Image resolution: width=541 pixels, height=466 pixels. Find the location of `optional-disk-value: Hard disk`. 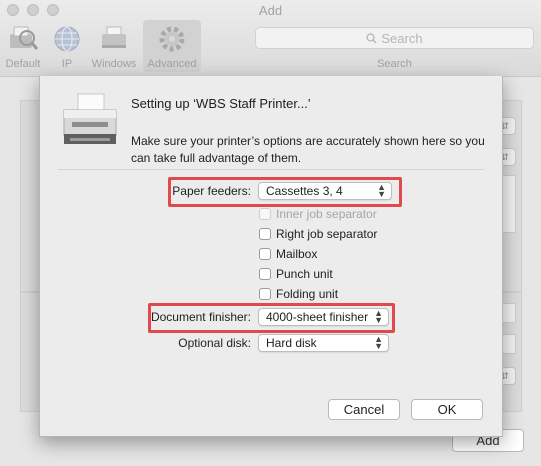

optional-disk-value: Hard disk is located at coordinates (291, 343).